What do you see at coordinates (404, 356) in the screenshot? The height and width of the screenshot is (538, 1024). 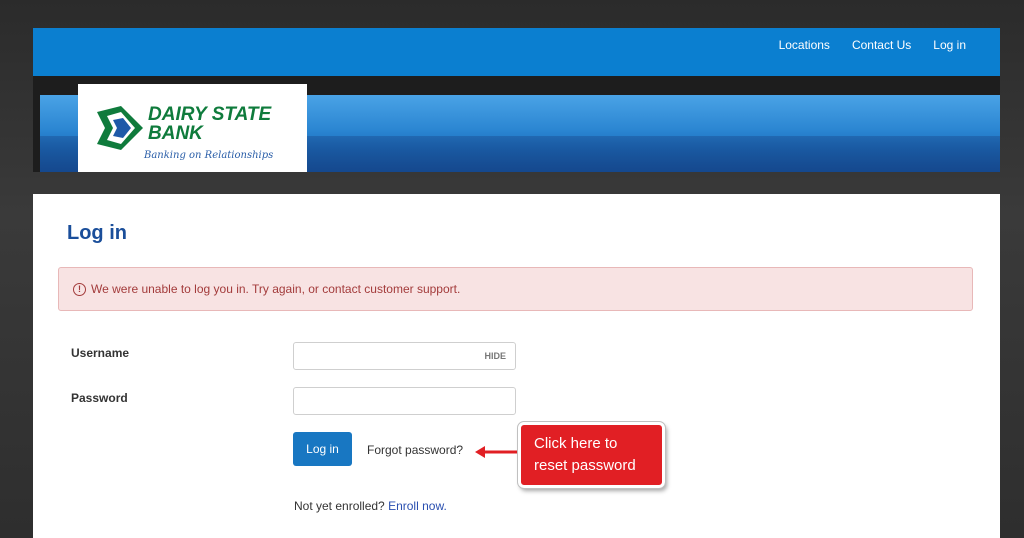 I see `username-input: HIDE` at bounding box center [404, 356].